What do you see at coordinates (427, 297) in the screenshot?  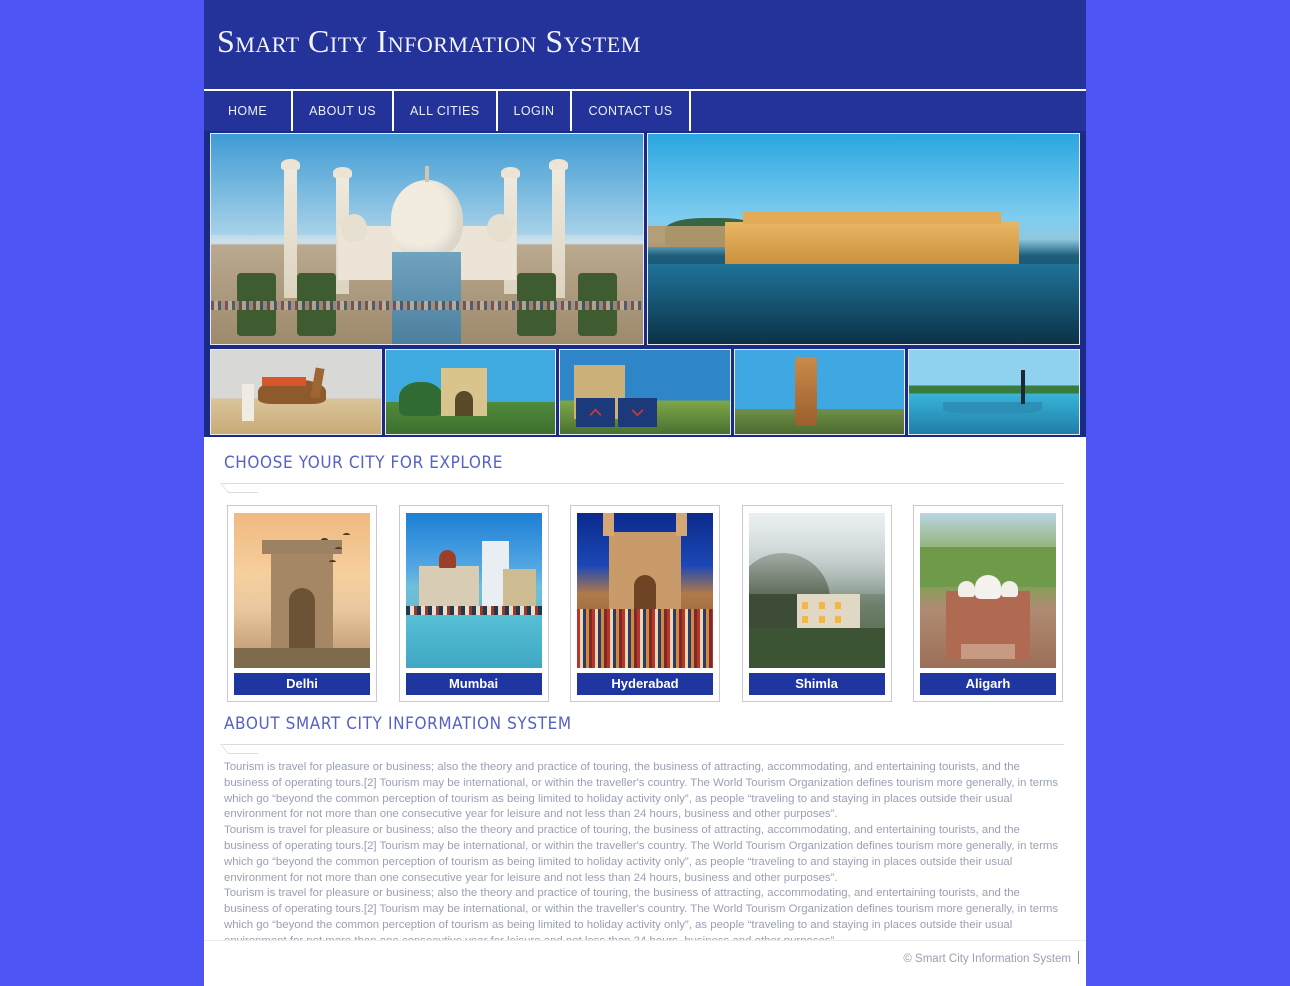 I see `reflecting-pool` at bounding box center [427, 297].